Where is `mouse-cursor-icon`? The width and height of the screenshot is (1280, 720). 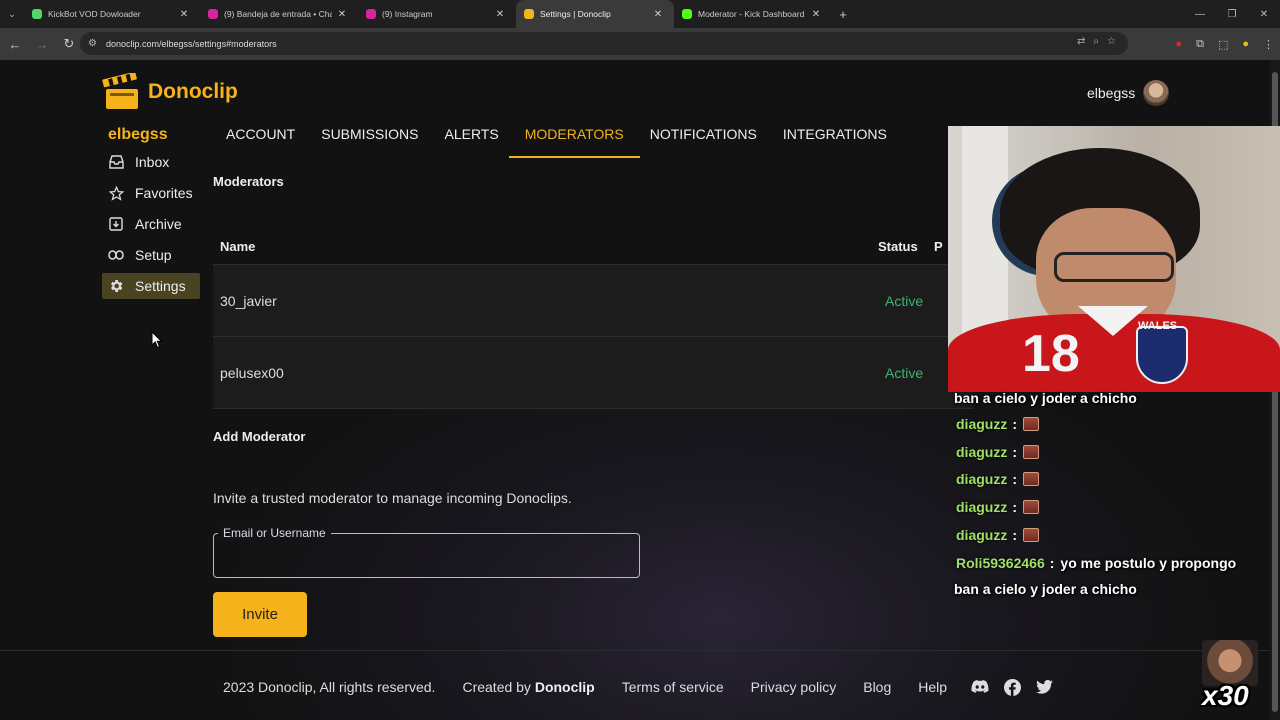
mouse-cursor-icon is located at coordinates (157, 340).